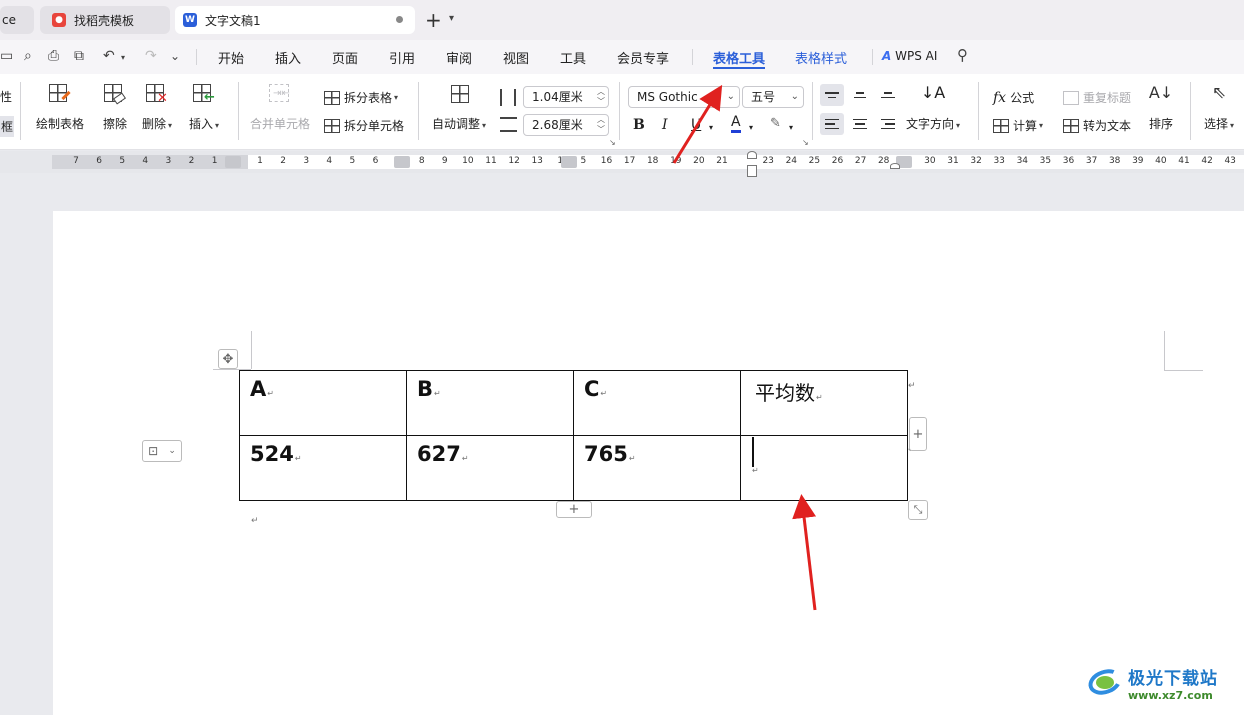 The image size is (1244, 715). Describe the element at coordinates (204, 107) in the screenshot. I see `insert-button: ← 插入 ▾` at that location.